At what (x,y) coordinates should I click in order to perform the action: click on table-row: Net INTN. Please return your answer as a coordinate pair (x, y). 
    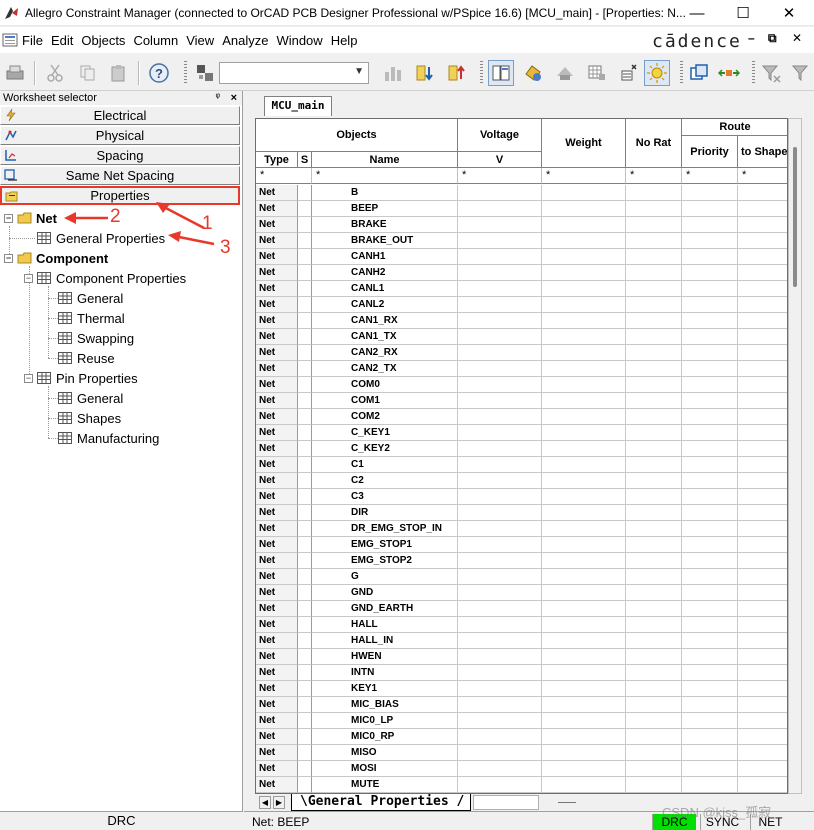
    Looking at the image, I should click on (521, 673).